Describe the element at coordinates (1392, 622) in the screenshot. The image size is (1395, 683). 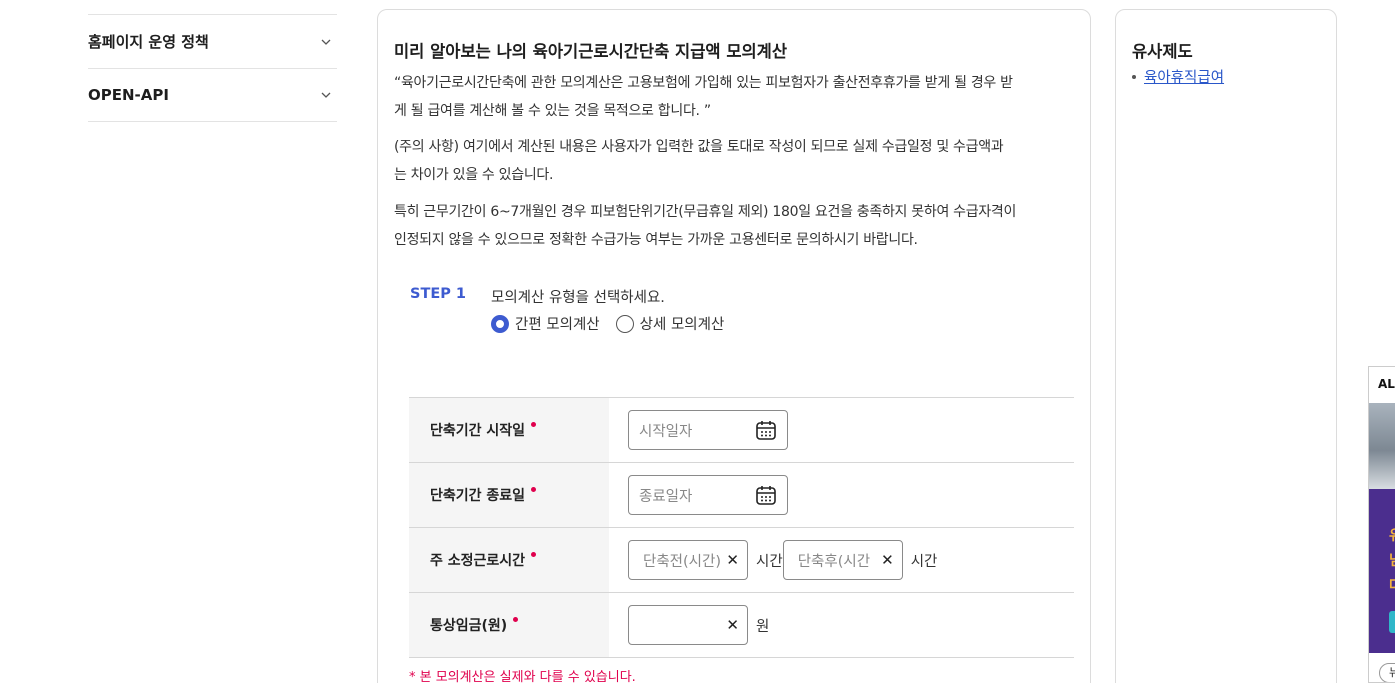
I see `ad-cta-button` at that location.